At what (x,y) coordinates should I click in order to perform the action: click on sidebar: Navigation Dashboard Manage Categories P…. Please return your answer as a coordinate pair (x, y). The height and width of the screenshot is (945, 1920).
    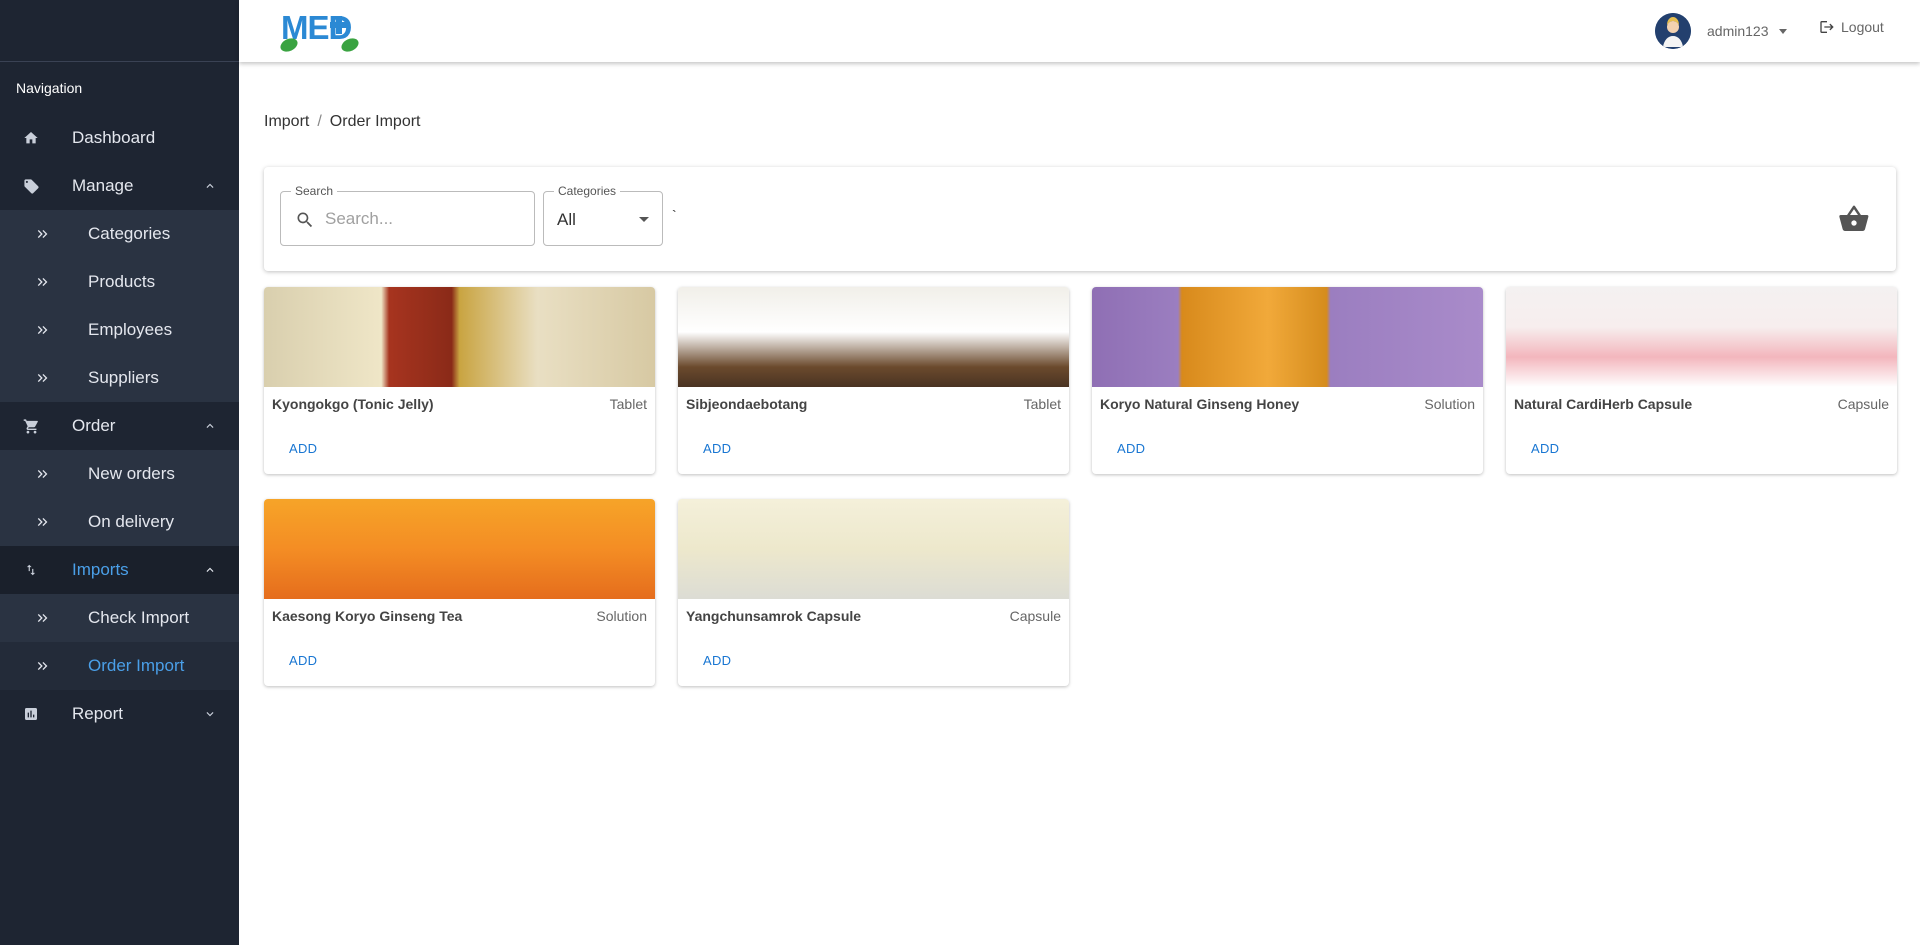
    Looking at the image, I should click on (119, 472).